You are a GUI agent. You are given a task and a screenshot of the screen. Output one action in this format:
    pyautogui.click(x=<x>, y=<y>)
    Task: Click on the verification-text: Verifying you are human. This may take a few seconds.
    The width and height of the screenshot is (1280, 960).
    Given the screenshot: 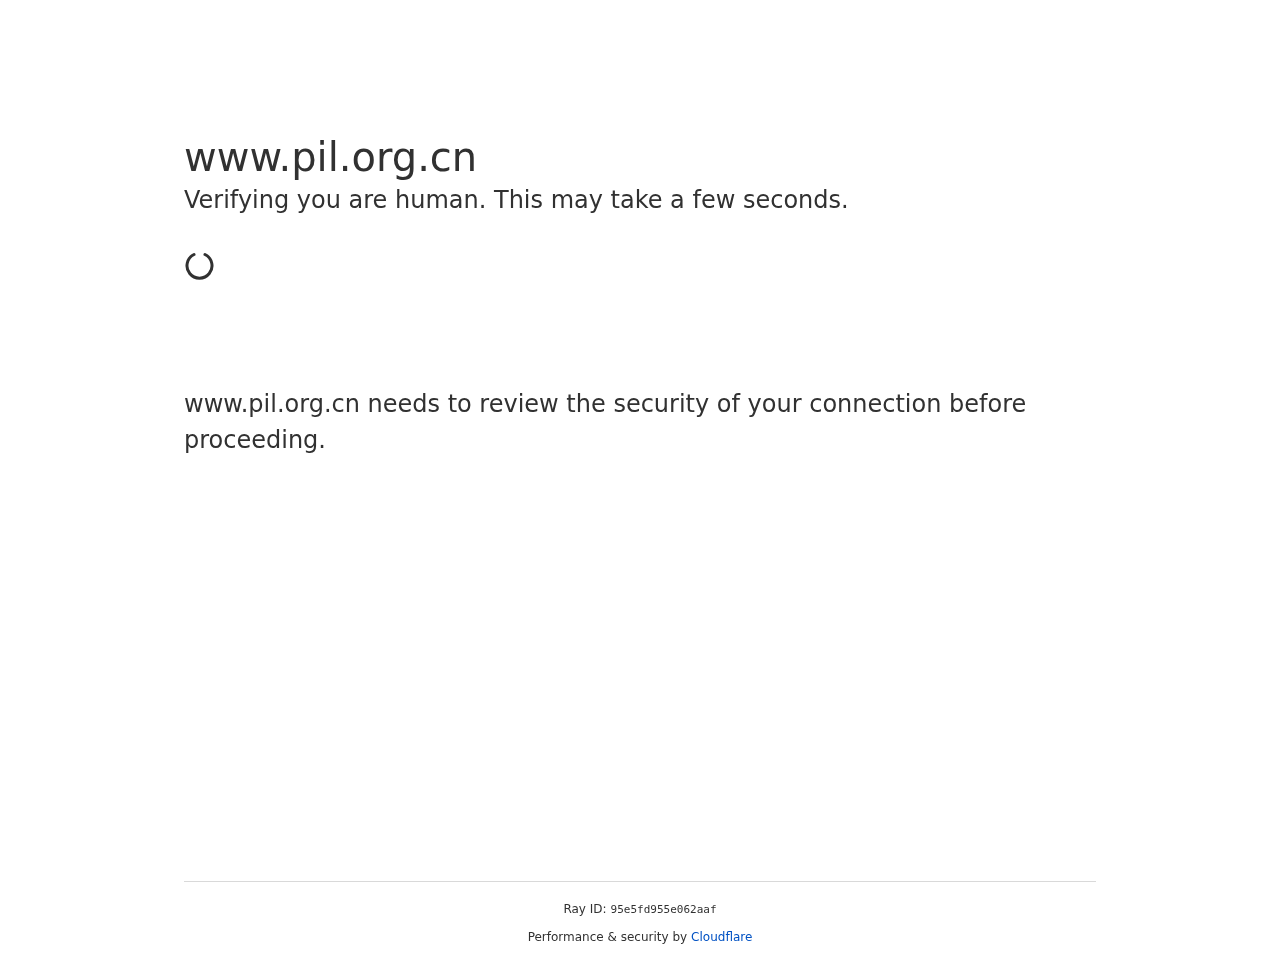 What is the action you would take?
    pyautogui.click(x=517, y=200)
    